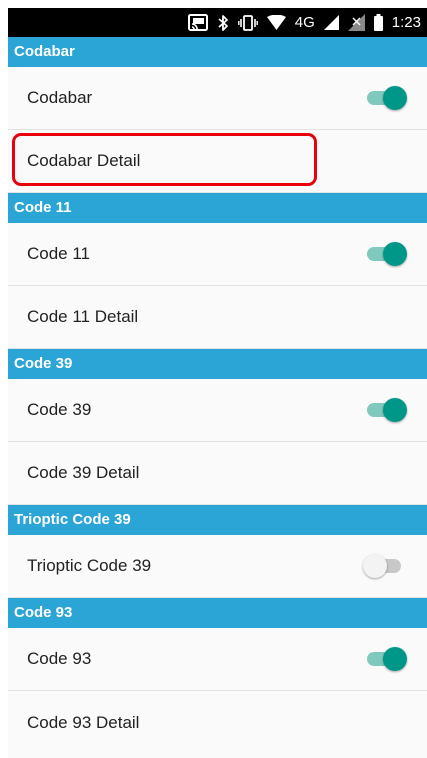  I want to click on codabar-toggle-switch, so click(385, 98).